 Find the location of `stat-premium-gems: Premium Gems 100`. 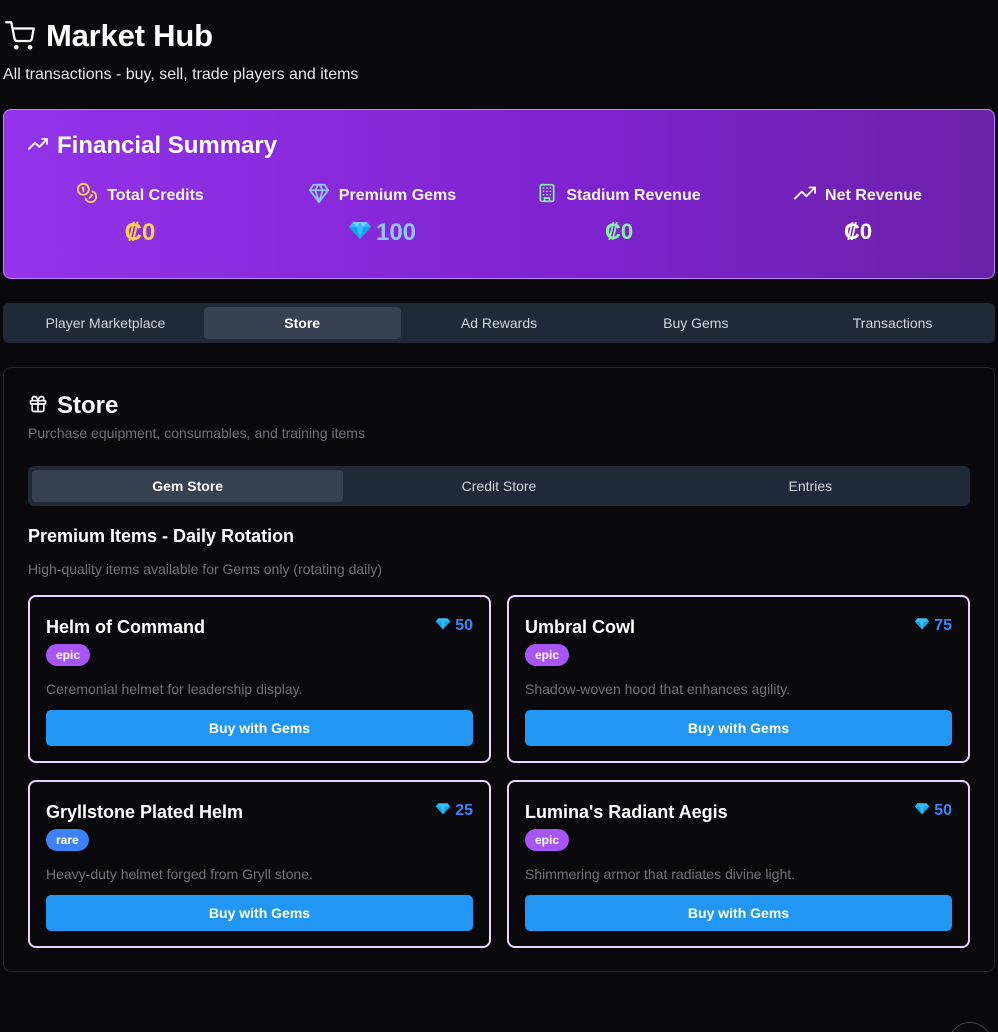

stat-premium-gems: Premium Gems 100 is located at coordinates (382, 214).